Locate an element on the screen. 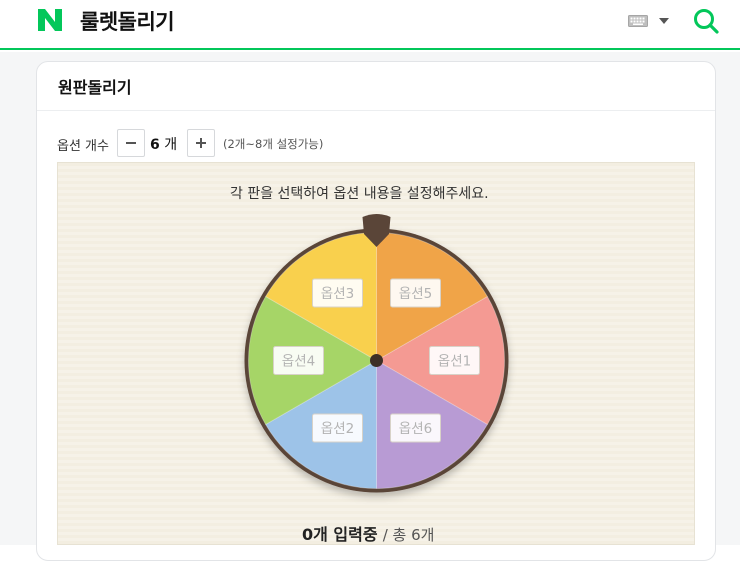  option-count-number: 6 is located at coordinates (155, 145).